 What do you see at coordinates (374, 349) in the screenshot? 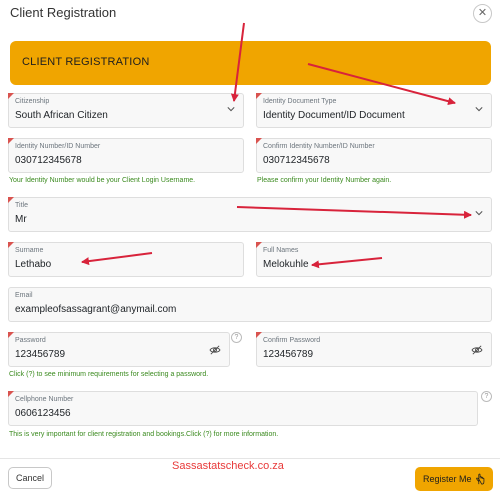
I see `confirm-password-field: Confirm Password 123456789` at bounding box center [374, 349].